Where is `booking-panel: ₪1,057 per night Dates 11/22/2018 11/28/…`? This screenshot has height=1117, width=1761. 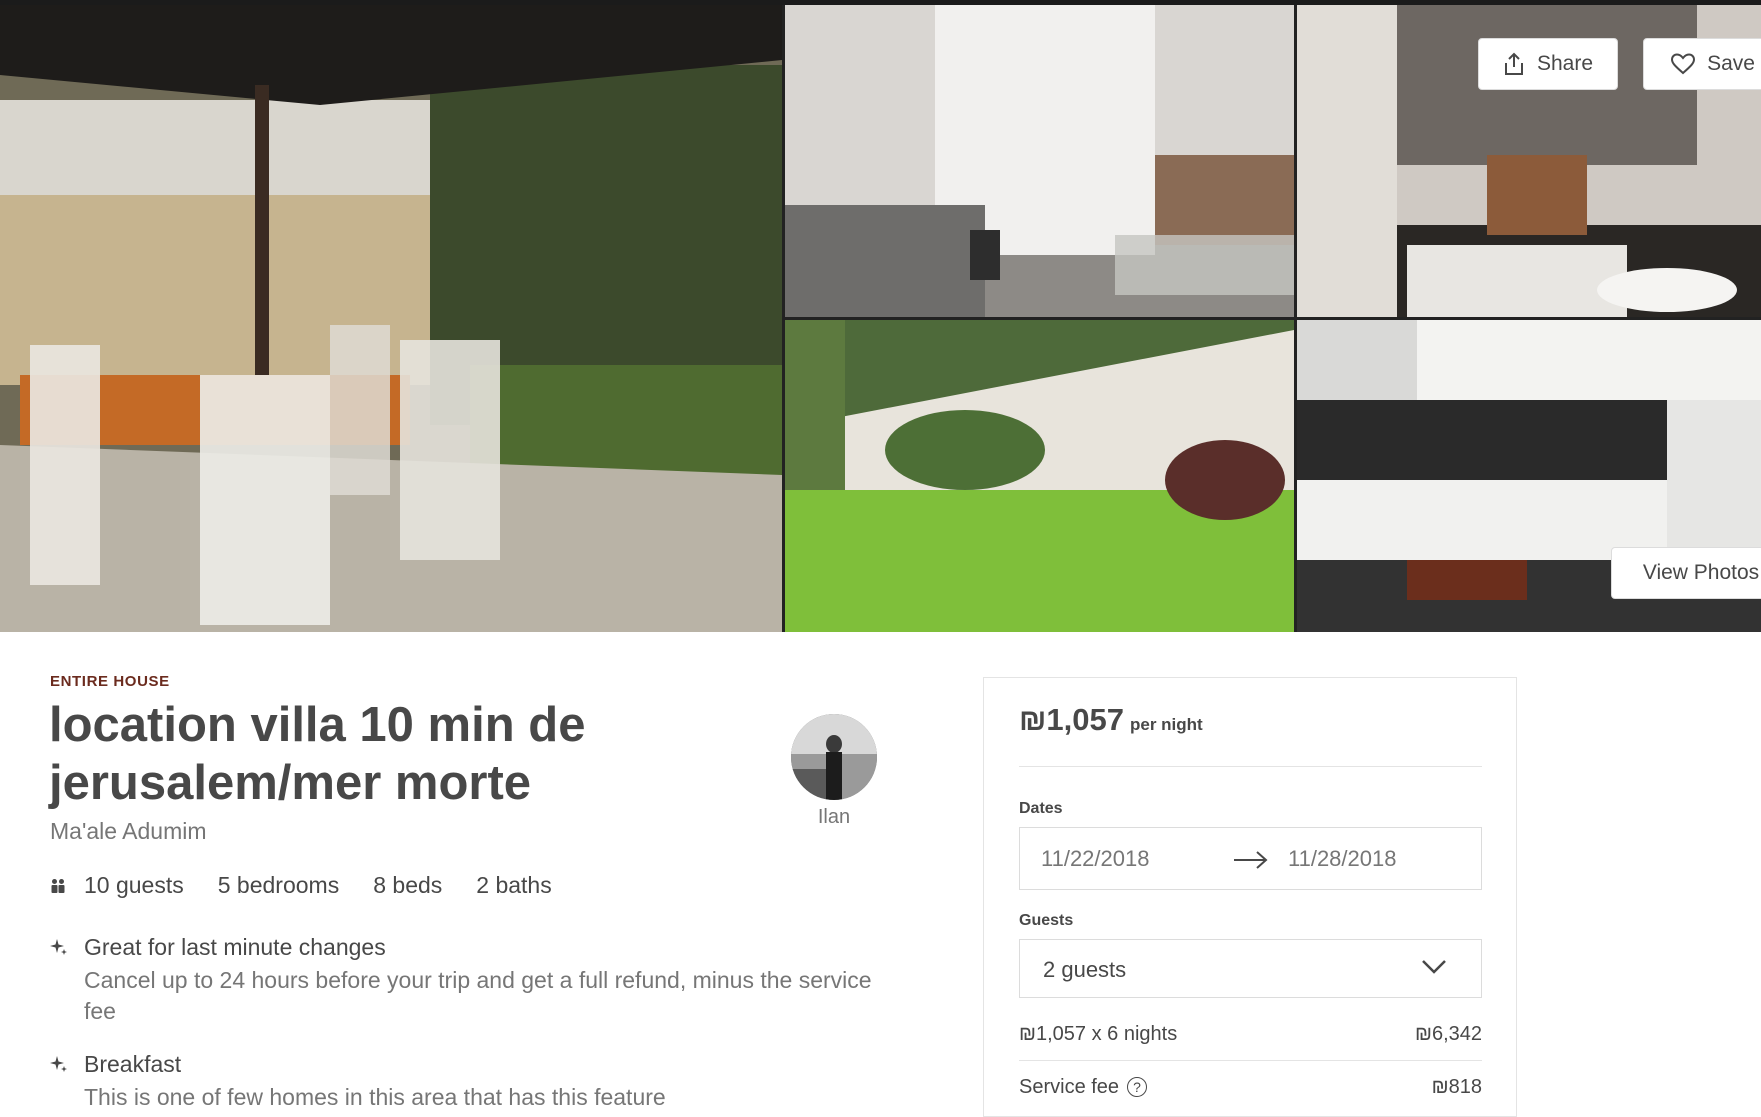 booking-panel: ₪1,057 per night Dates 11/22/2018 11/28/… is located at coordinates (1250, 897).